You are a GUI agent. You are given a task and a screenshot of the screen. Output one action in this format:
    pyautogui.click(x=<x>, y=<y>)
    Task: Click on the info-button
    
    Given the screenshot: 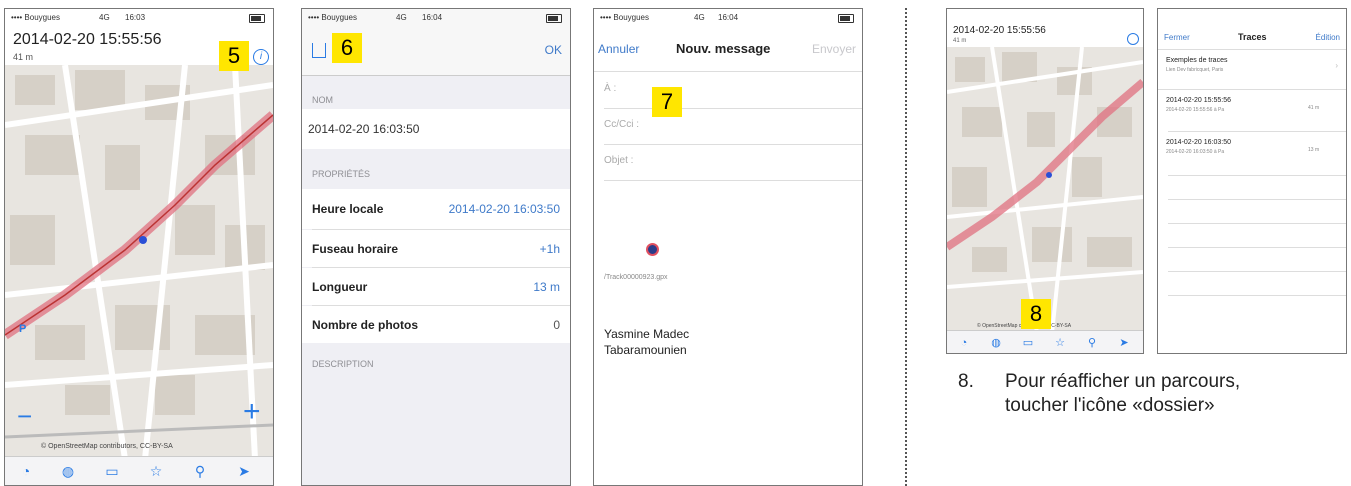 What is the action you would take?
    pyautogui.click(x=1133, y=39)
    